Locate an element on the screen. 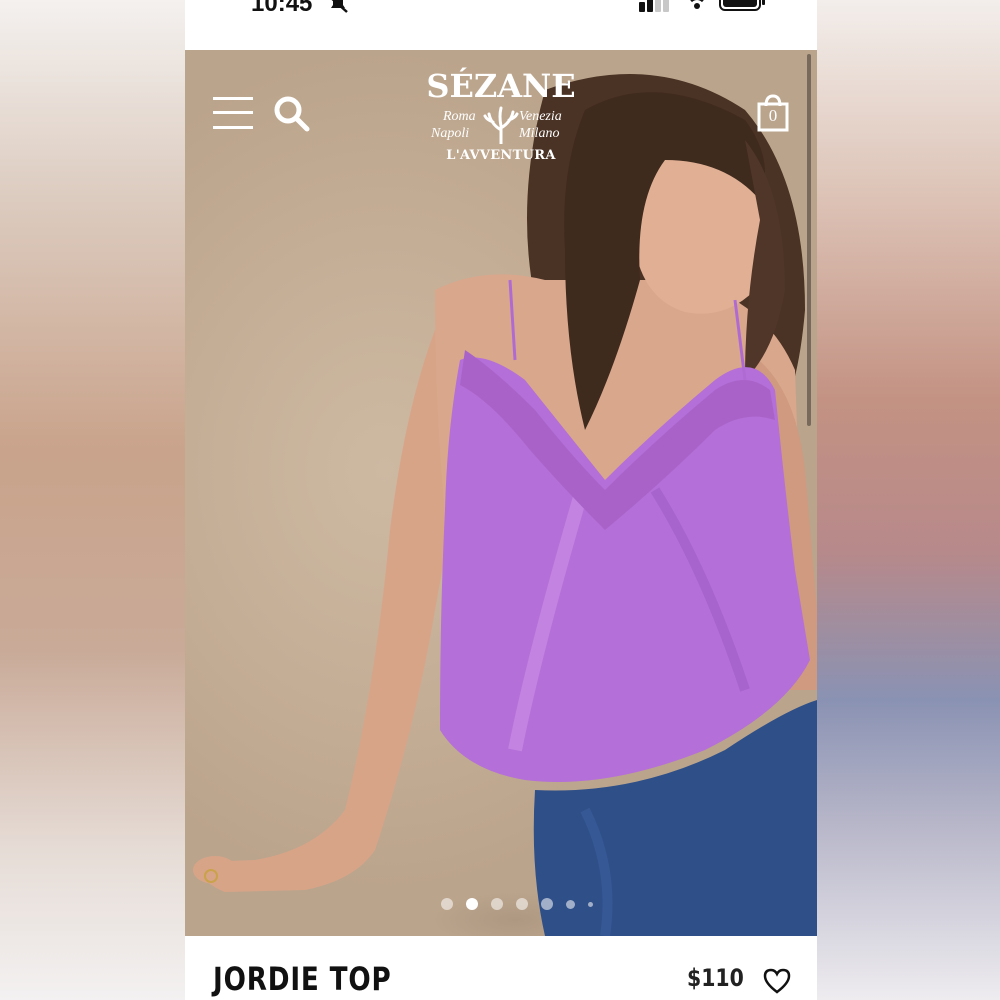 The width and height of the screenshot is (1000, 1000). wifi-icon is located at coordinates (697, 4).